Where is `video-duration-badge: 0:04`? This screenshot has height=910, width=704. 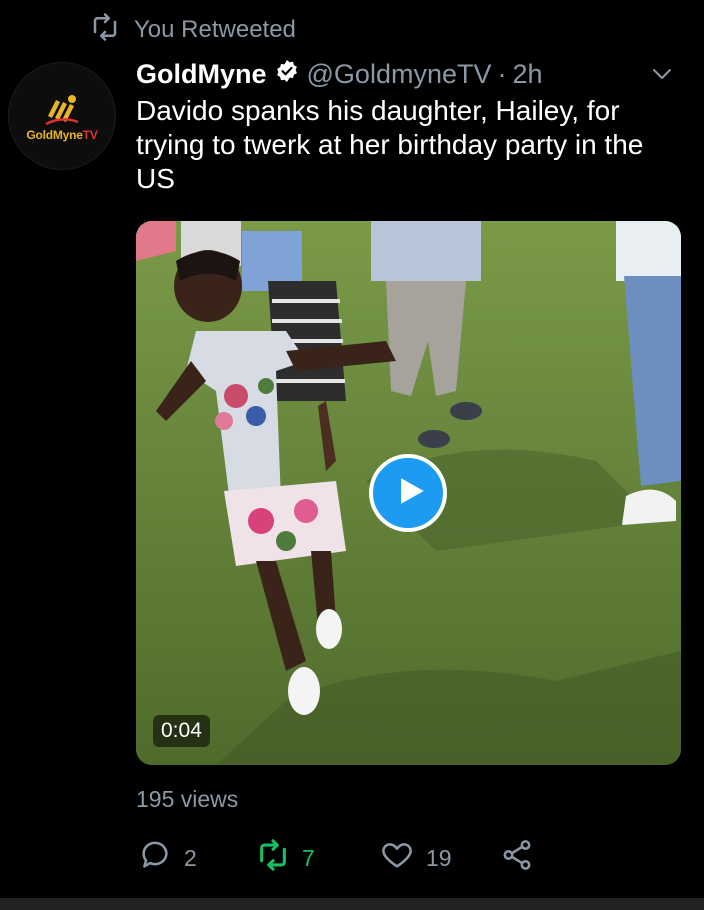
video-duration-badge: 0:04 is located at coordinates (181, 731).